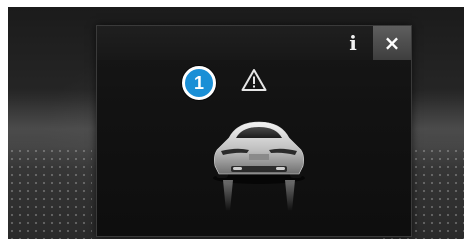  I want to click on close-button: ×, so click(392, 43).